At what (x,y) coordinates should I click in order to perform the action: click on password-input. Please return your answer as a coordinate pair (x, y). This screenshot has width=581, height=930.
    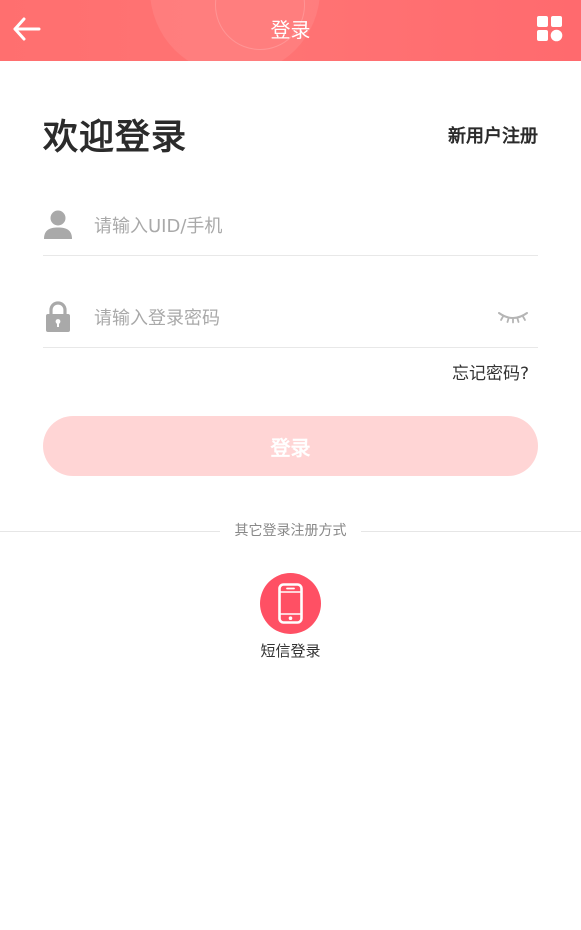
    Looking at the image, I should click on (289, 318).